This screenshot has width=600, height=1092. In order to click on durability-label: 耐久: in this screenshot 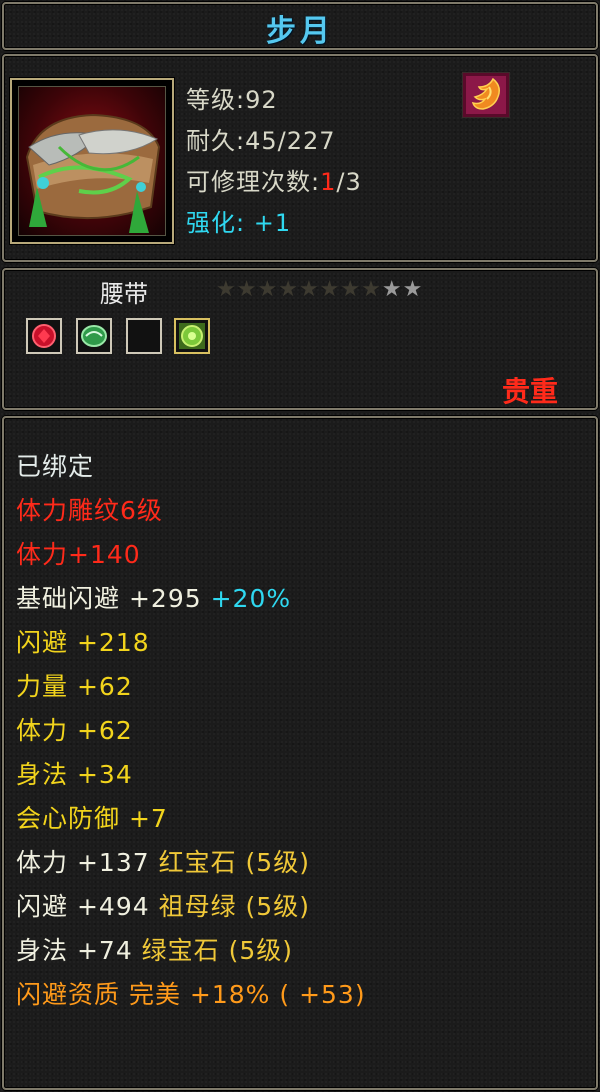, I will do `click(216, 141)`.